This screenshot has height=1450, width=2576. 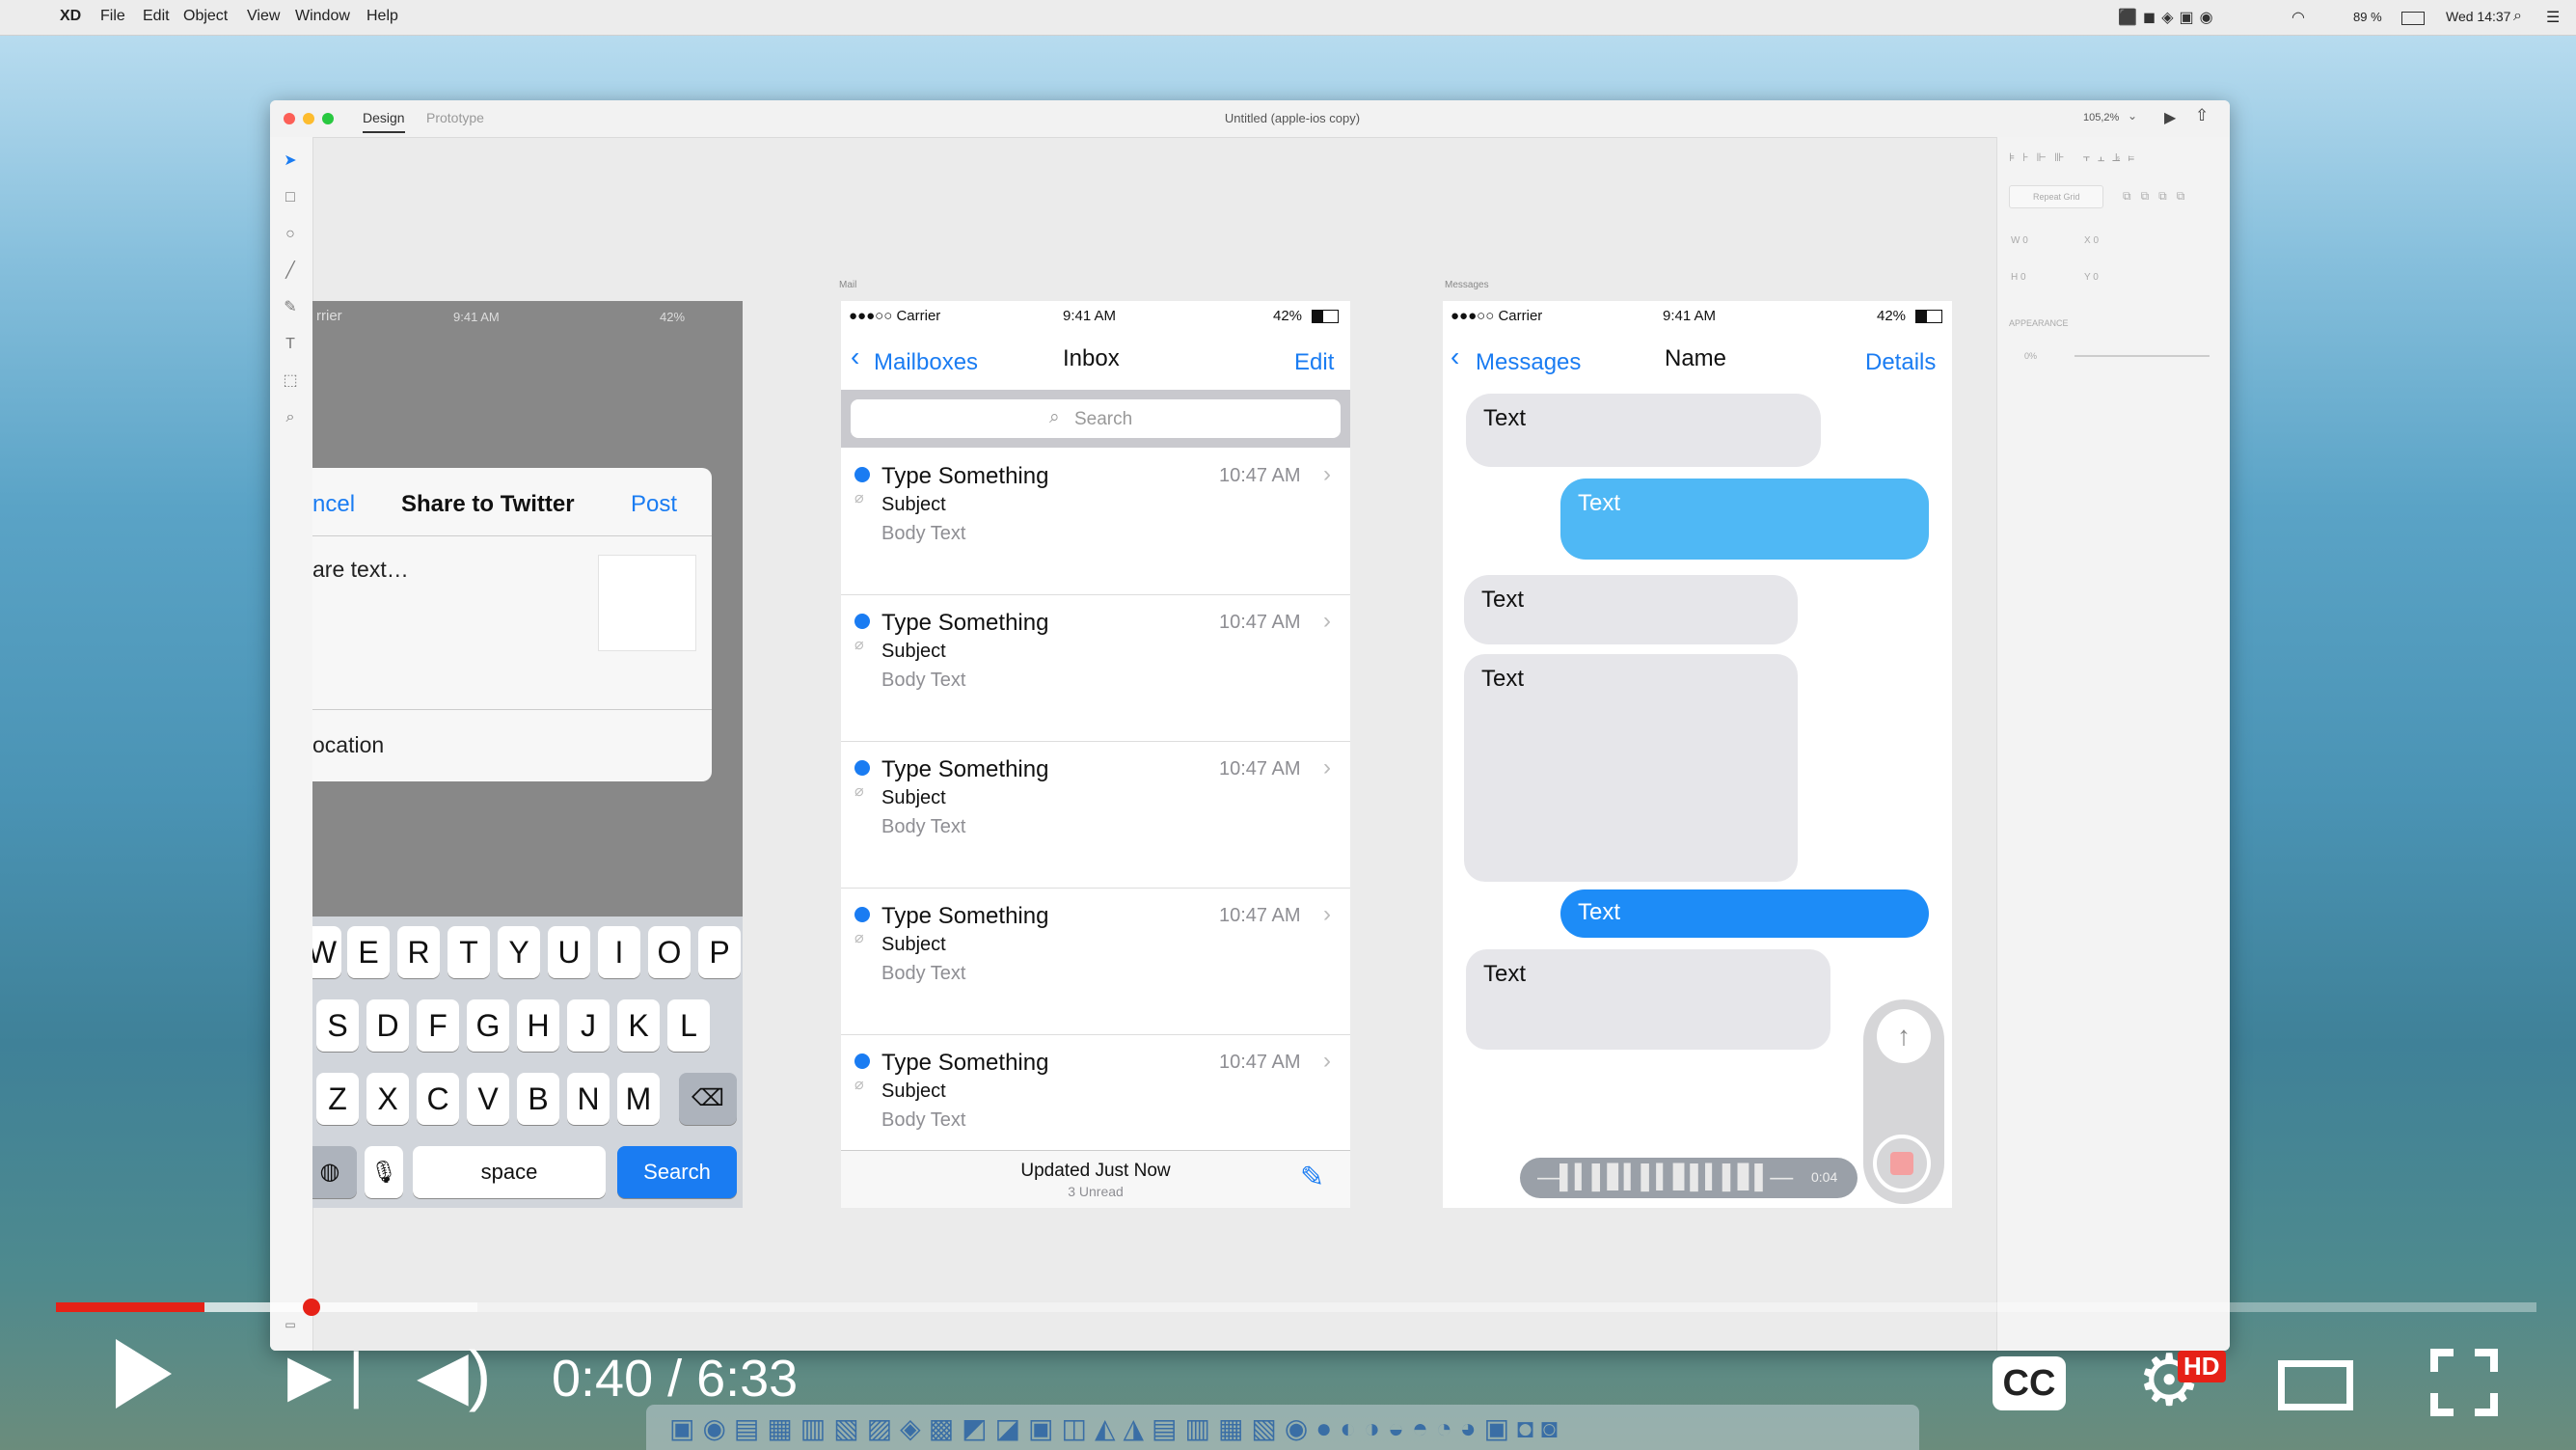 What do you see at coordinates (926, 362) in the screenshot?
I see `back-mailboxes-button: Mailboxes` at bounding box center [926, 362].